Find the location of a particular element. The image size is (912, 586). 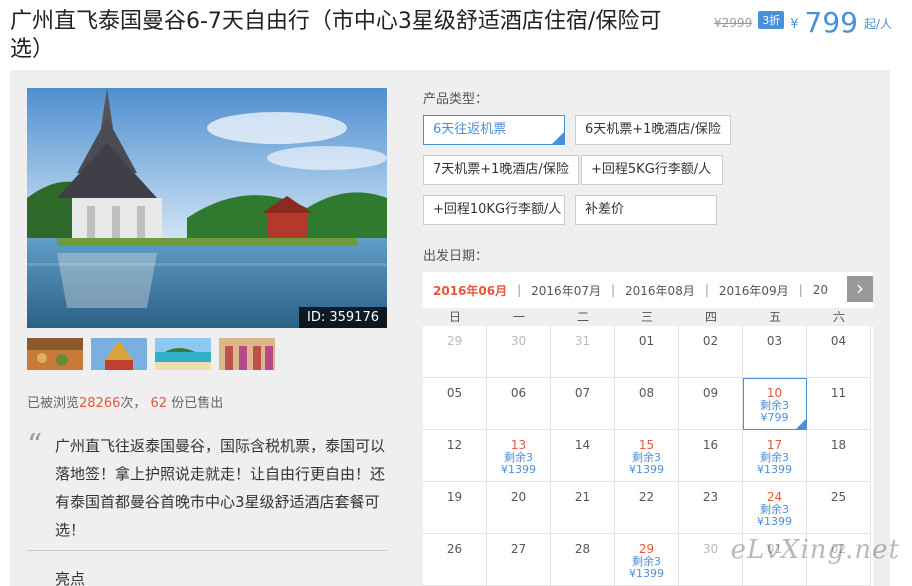

day-number: 09 is located at coordinates (710, 393).